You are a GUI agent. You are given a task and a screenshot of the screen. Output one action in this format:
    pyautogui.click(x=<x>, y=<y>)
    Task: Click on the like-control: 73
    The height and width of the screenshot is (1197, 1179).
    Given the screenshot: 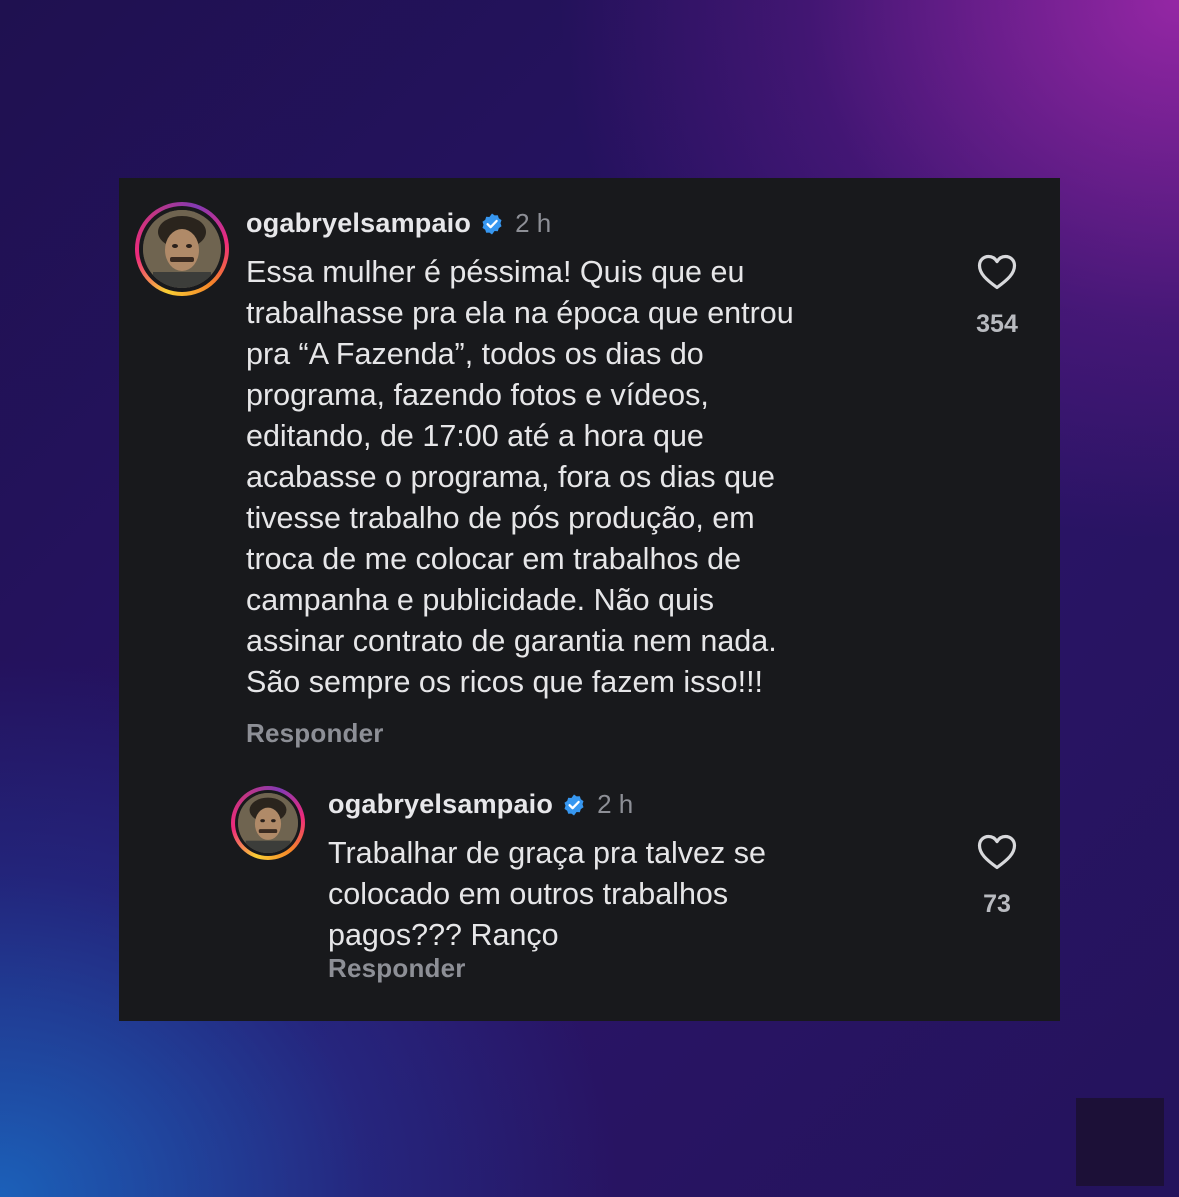 What is the action you would take?
    pyautogui.click(x=997, y=876)
    